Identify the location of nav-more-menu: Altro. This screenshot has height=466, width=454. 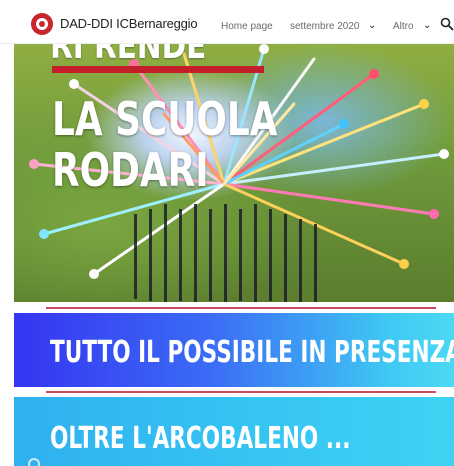
(403, 26).